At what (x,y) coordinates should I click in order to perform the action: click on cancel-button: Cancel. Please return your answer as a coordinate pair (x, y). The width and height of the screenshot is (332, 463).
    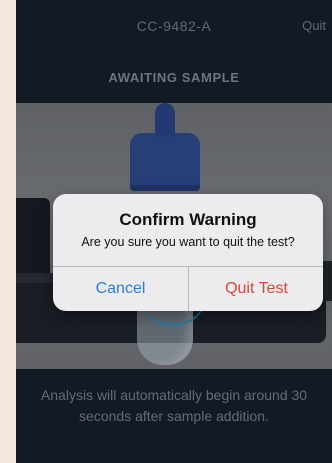
    Looking at the image, I should click on (120, 289).